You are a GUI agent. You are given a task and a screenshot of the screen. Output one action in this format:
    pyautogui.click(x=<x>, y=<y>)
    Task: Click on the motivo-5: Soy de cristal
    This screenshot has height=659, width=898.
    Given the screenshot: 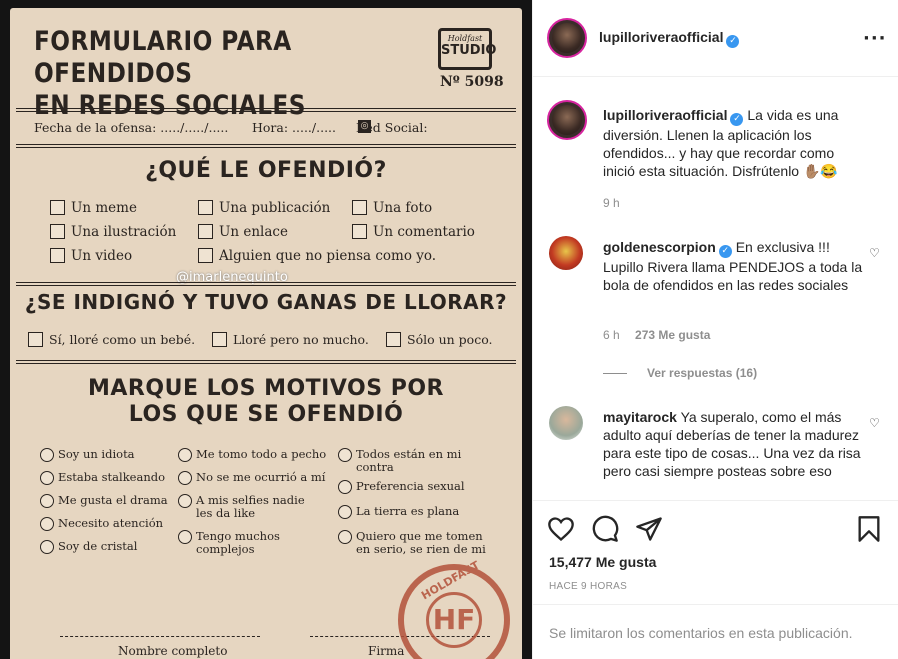 What is the action you would take?
    pyautogui.click(x=88, y=547)
    